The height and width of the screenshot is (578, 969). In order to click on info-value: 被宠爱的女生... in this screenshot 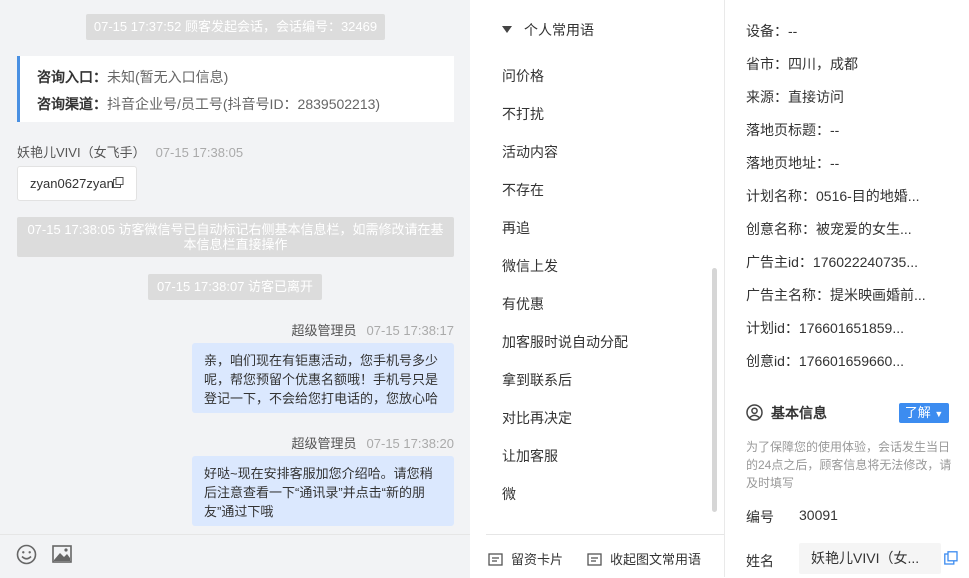, I will do `click(864, 229)`.